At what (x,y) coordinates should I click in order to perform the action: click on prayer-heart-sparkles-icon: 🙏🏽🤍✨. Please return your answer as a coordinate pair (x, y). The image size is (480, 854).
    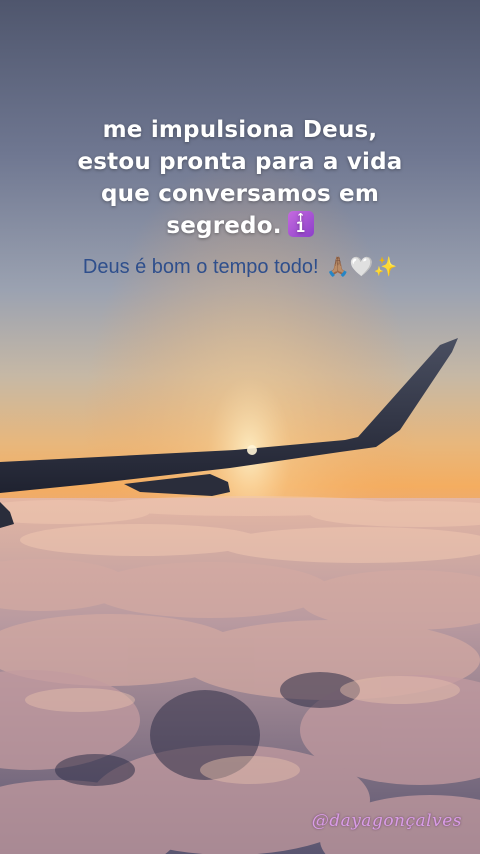
    Looking at the image, I should click on (362, 267).